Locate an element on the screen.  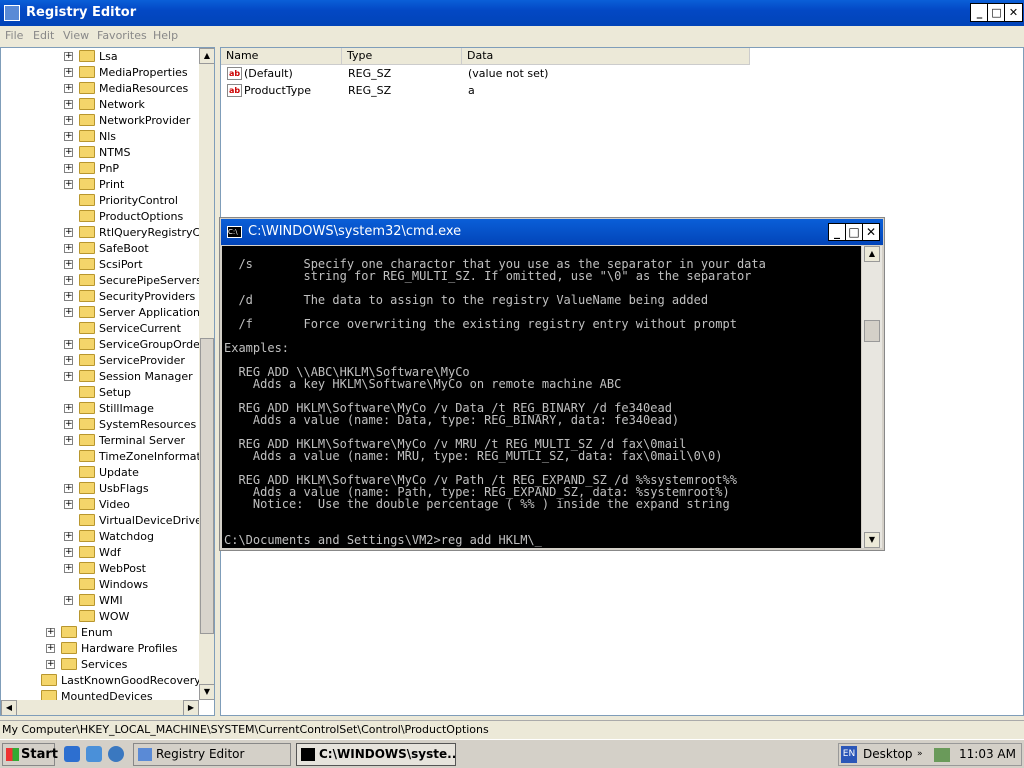
tree-node: VirtualDeviceDrivers is located at coordinates (106, 521).